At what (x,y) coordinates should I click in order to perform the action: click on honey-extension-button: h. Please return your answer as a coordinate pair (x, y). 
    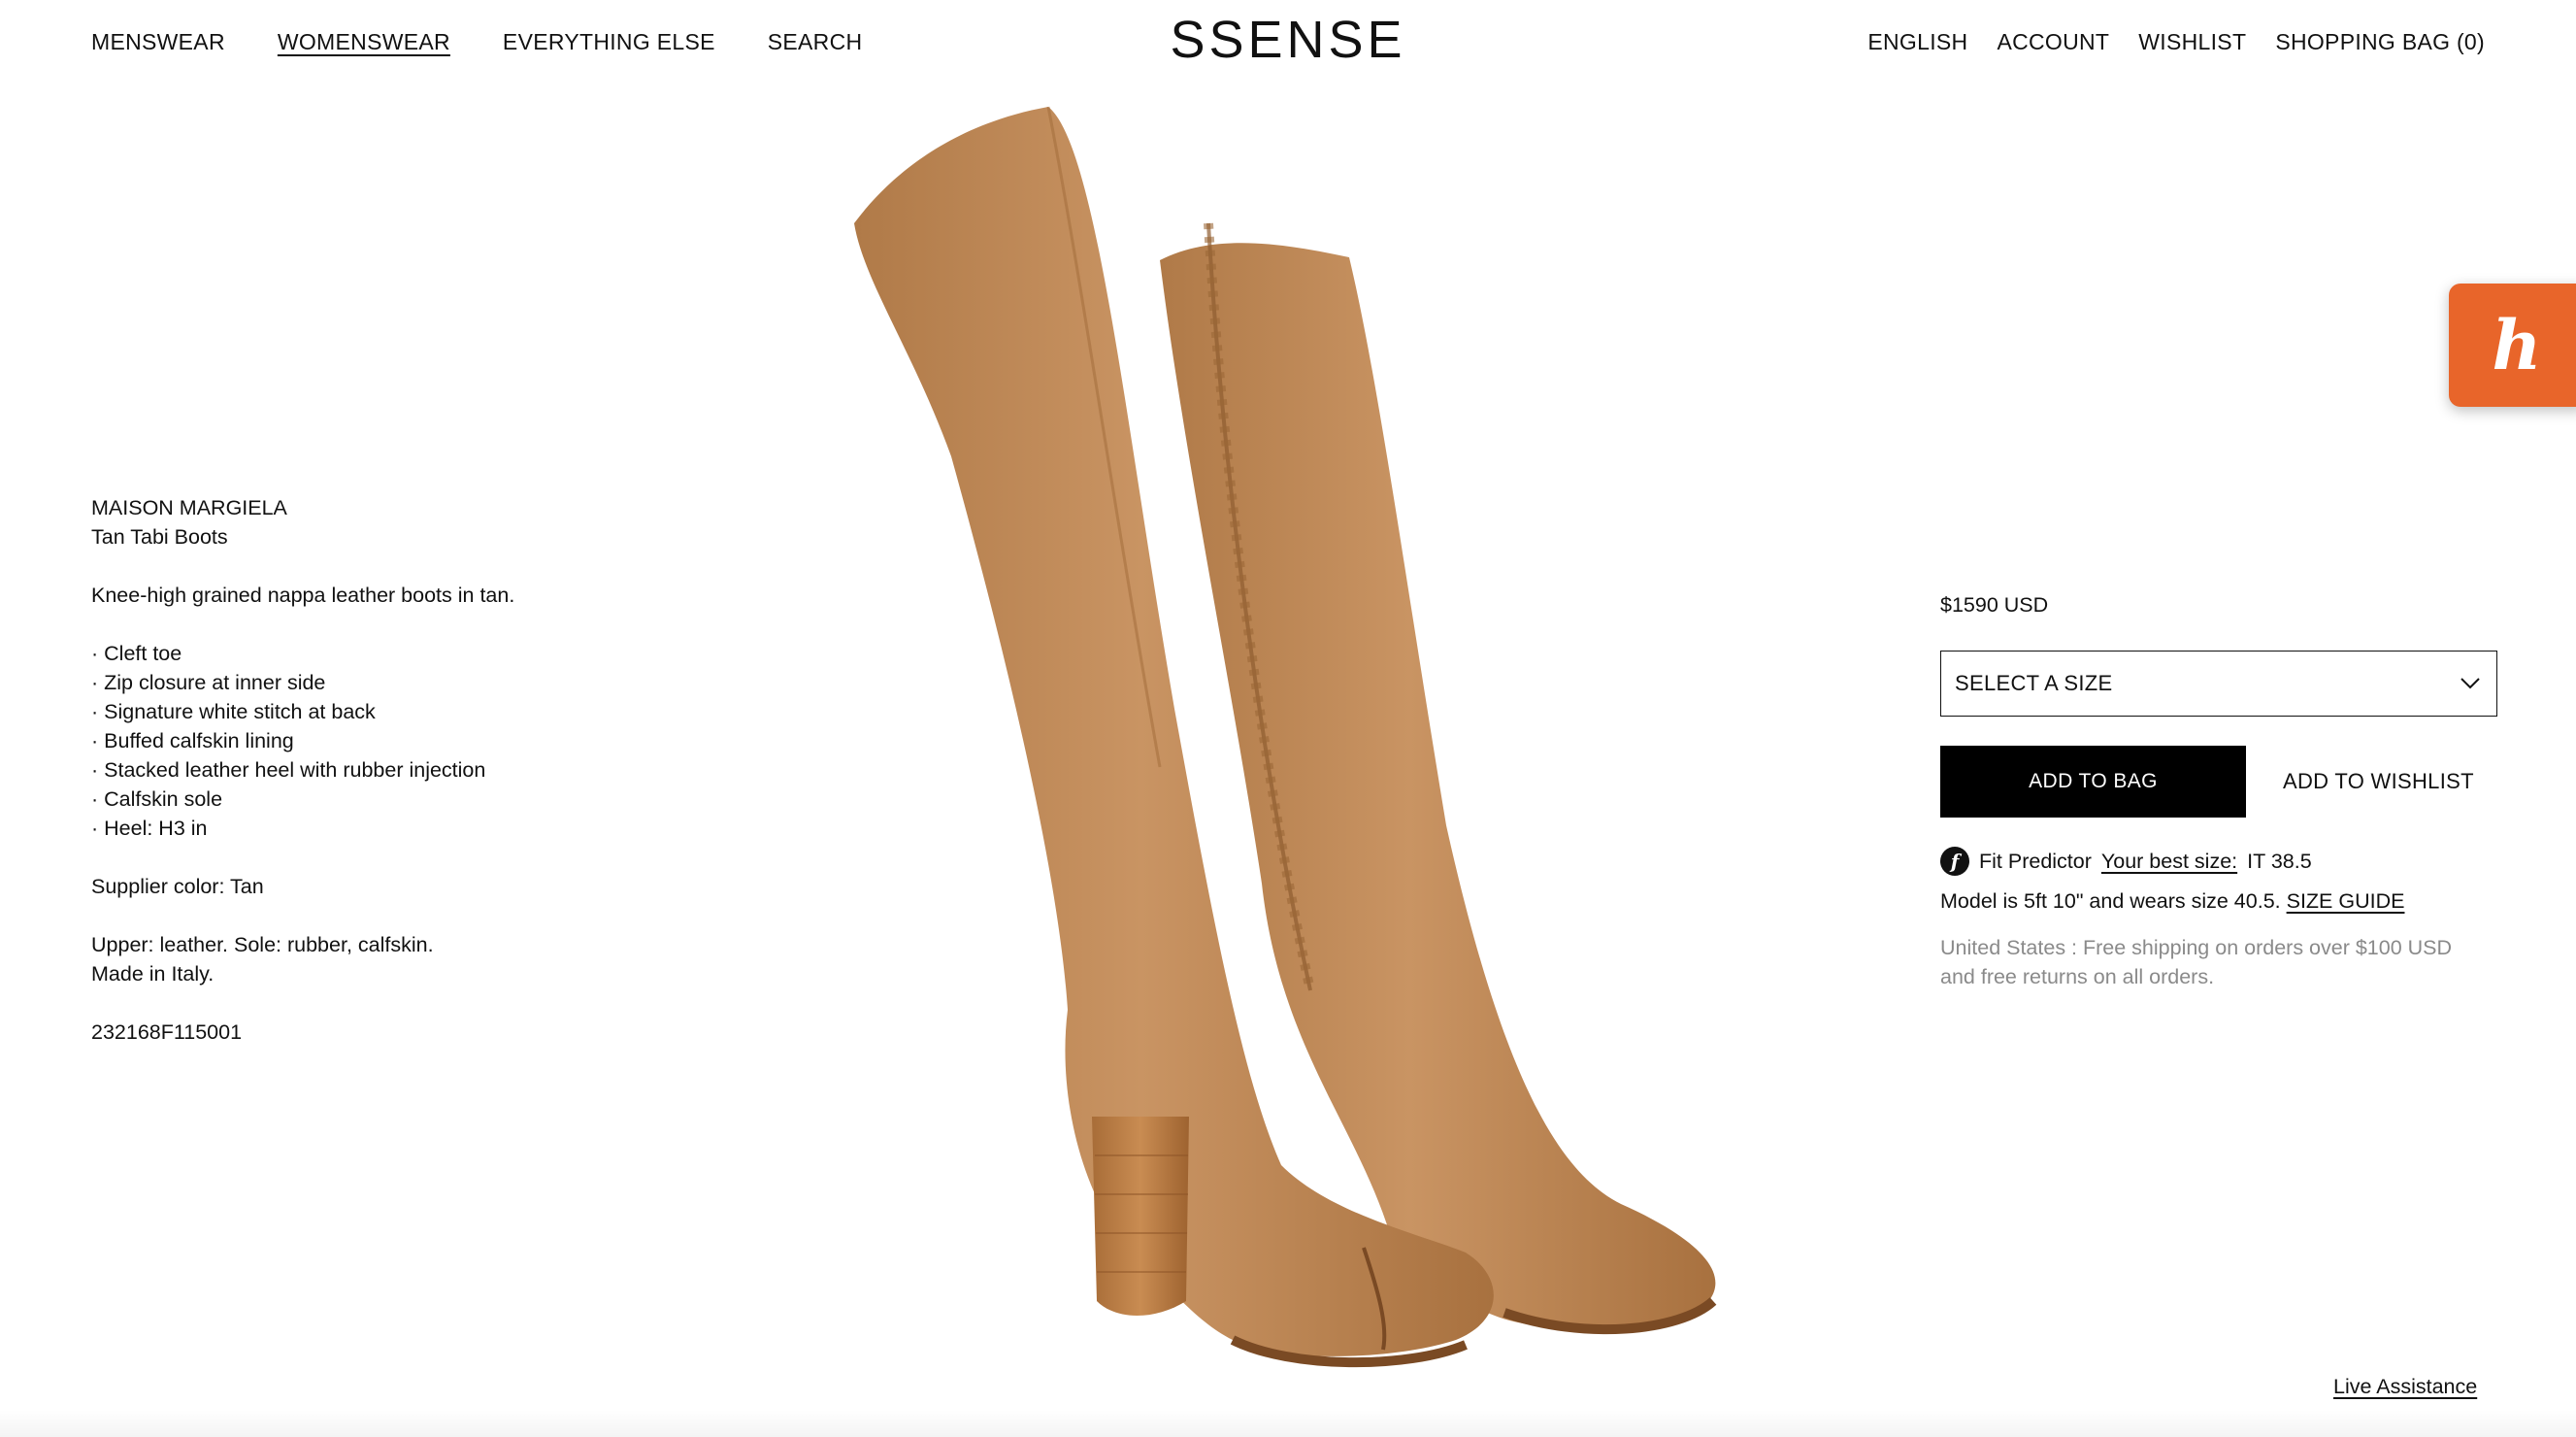
    Looking at the image, I should click on (2512, 346).